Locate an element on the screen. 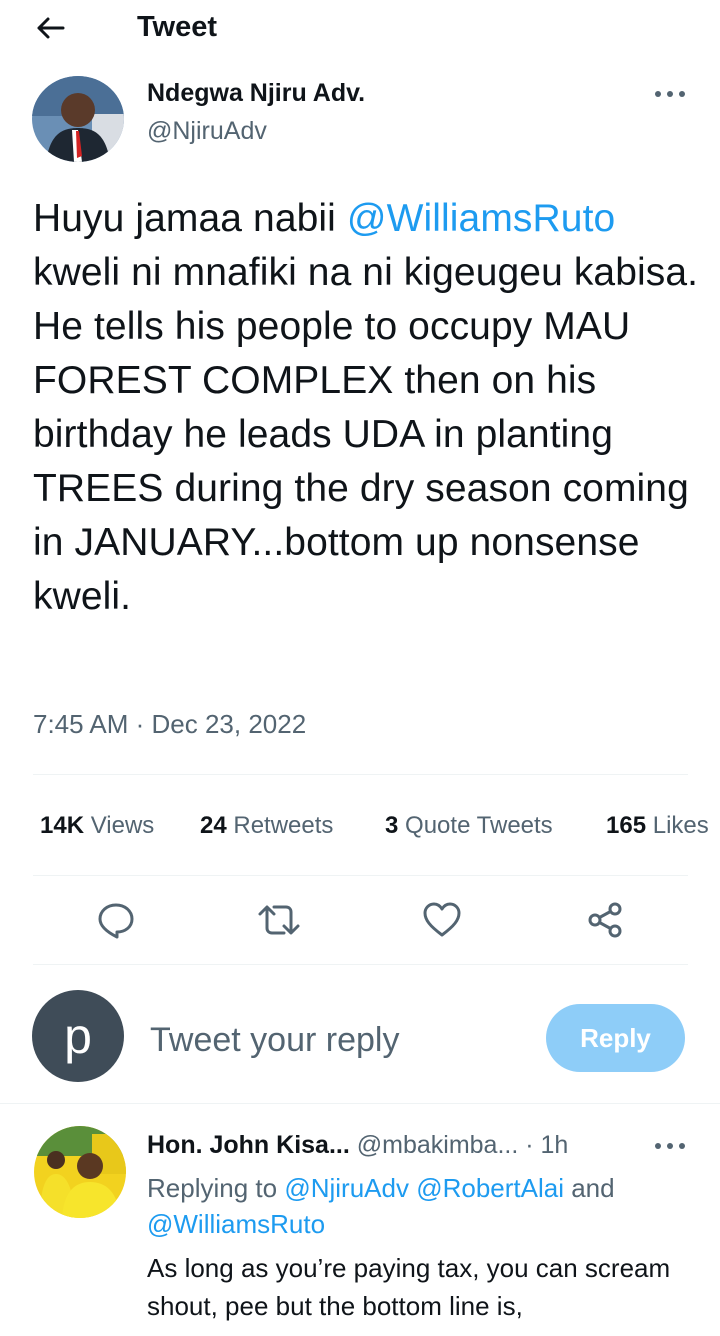  quote-tweets-stat: 3 Quote Tweets is located at coordinates (469, 826).